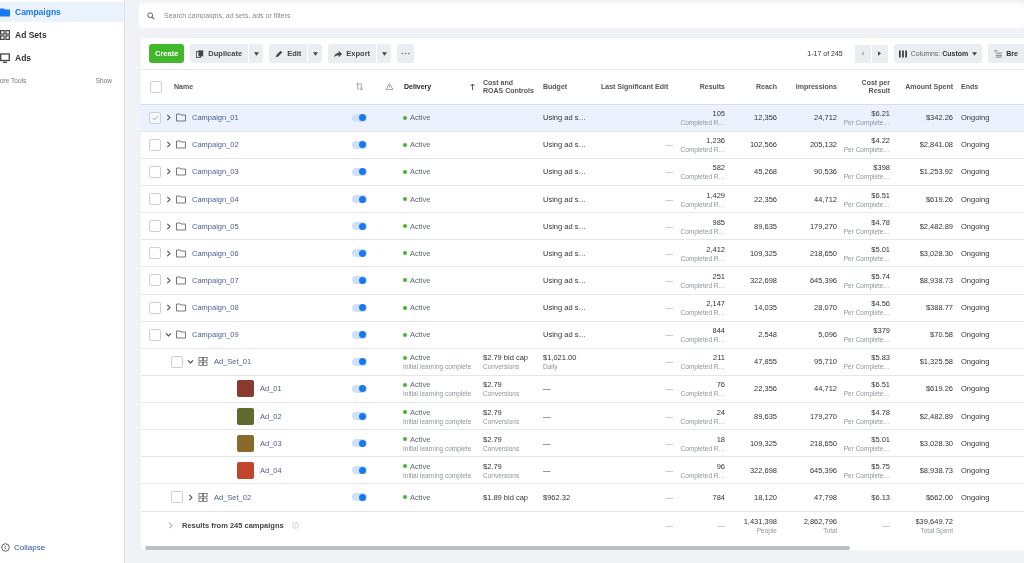 The height and width of the screenshot is (563, 1024). I want to click on sidebar-item: Ads, so click(62, 58).